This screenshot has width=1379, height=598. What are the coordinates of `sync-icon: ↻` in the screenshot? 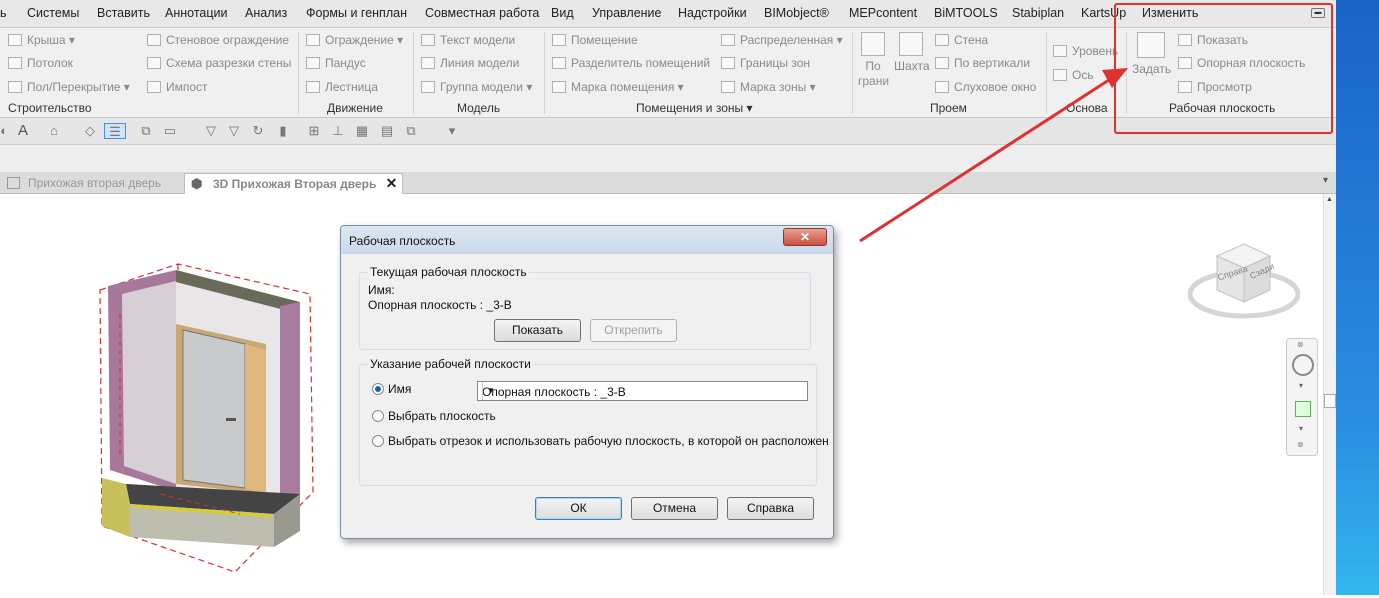 It's located at (258, 131).